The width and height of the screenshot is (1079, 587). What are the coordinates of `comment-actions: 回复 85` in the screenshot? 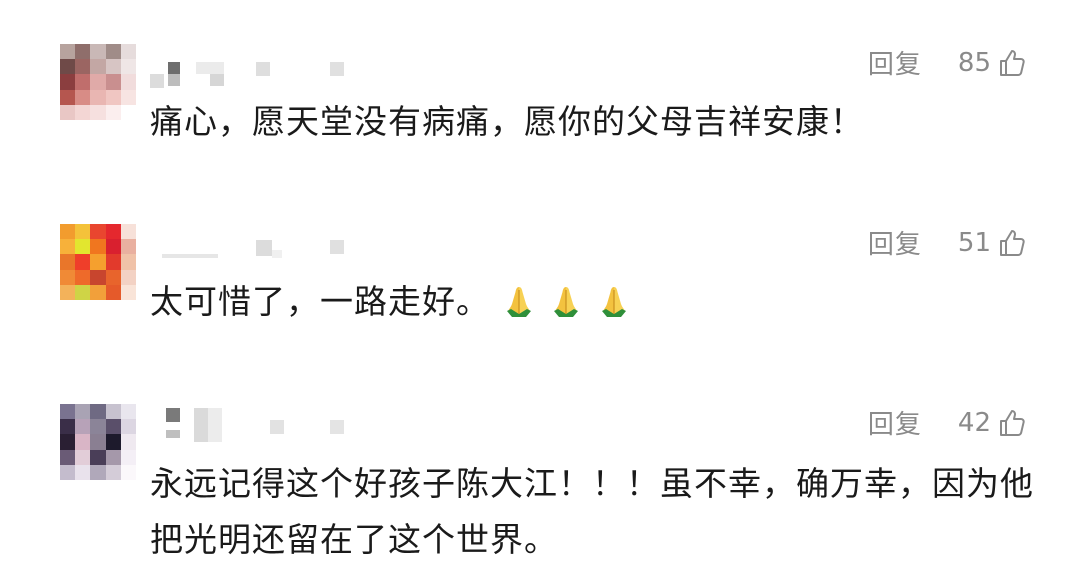 It's located at (947, 62).